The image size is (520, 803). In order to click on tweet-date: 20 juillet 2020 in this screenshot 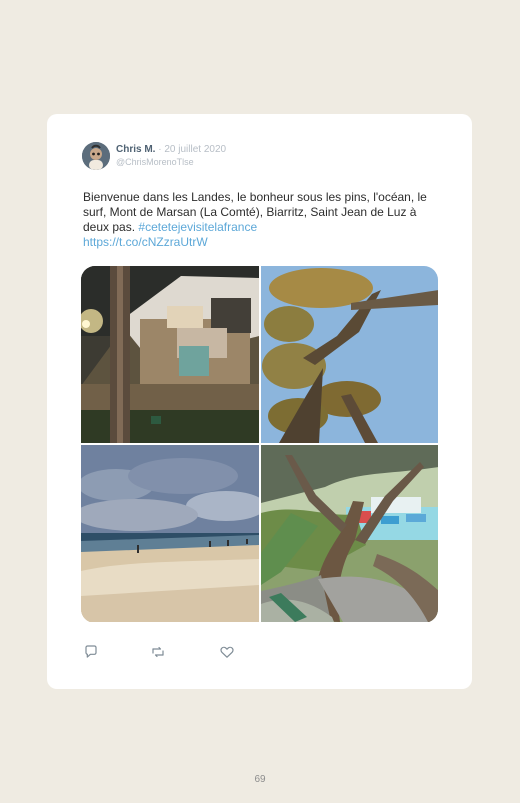, I will do `click(195, 149)`.